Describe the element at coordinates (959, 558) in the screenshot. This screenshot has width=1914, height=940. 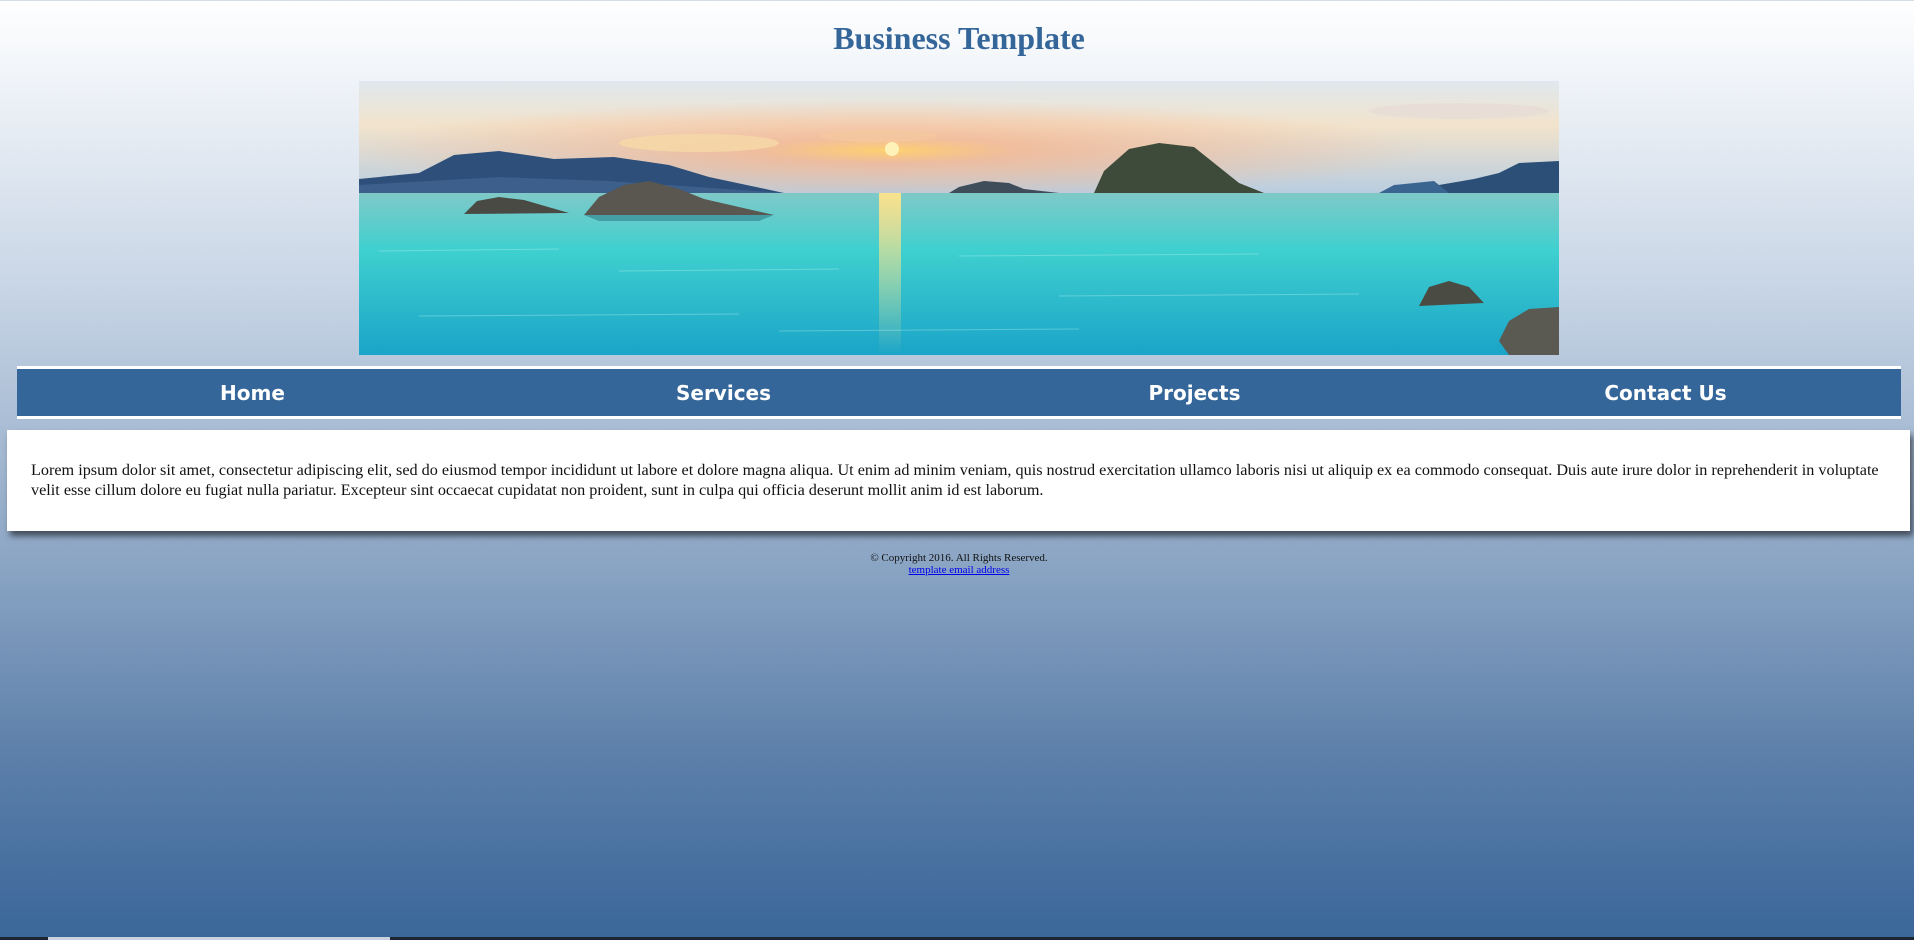
I see `copyright-text: © Copyright 2016. All Rights Reserved.` at that location.